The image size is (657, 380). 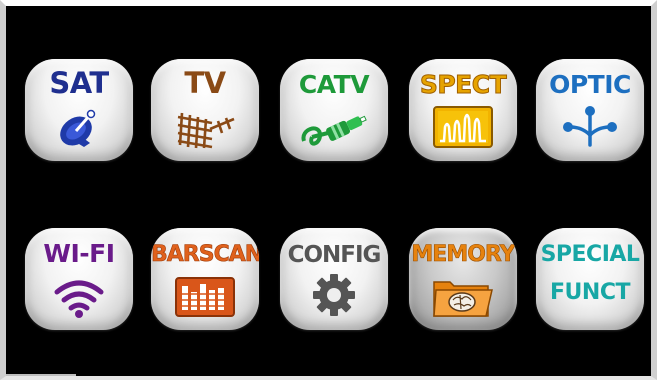 I want to click on special-label-line2: FUNCT, so click(x=590, y=292).